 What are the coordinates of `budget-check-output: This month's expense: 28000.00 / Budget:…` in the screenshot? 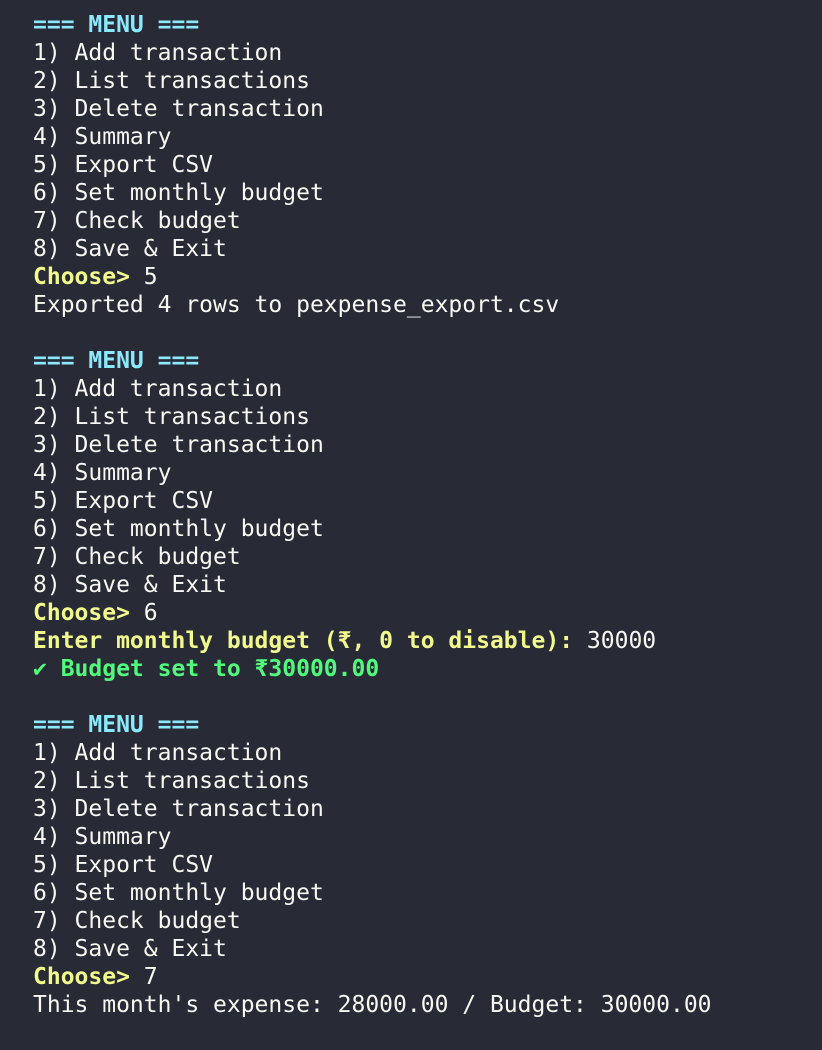 It's located at (372, 1005).